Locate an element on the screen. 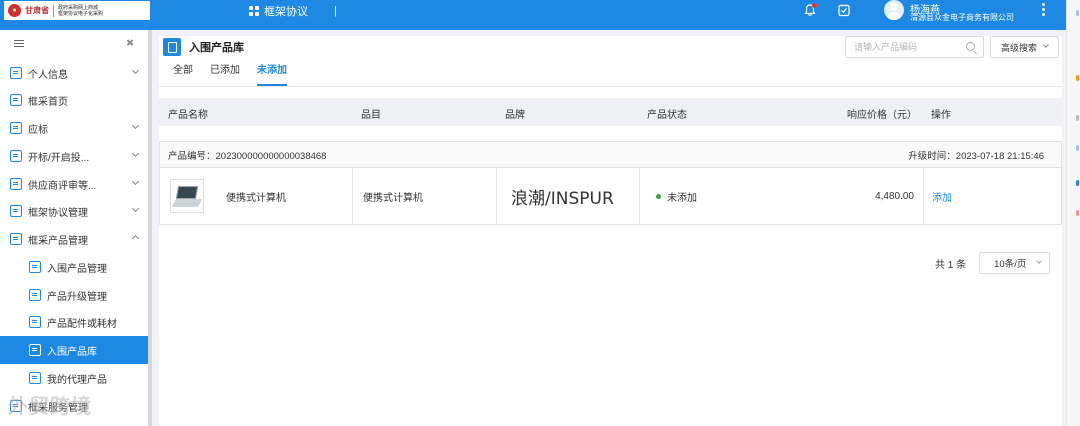  search-icon is located at coordinates (970, 46).